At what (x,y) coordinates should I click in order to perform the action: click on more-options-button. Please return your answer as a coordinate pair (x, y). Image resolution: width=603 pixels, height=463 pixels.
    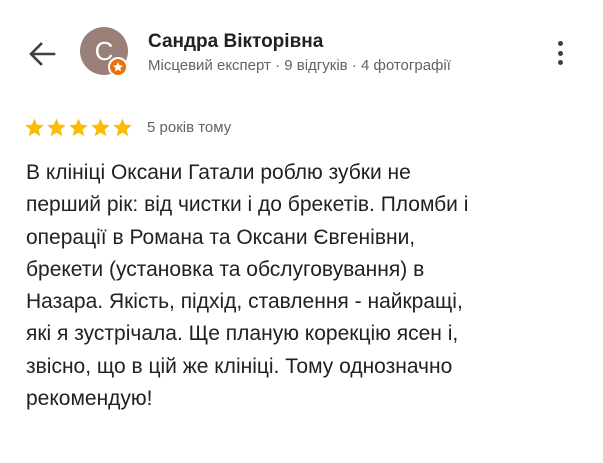
    Looking at the image, I should click on (560, 53).